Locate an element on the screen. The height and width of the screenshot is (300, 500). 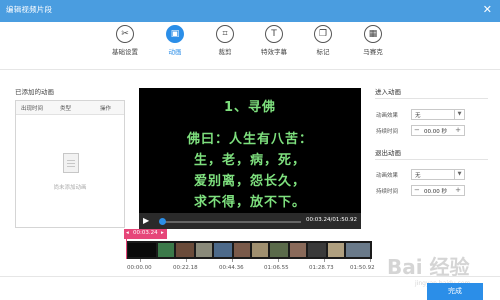
enter-animation-title: 进入动画 is located at coordinates (388, 92).